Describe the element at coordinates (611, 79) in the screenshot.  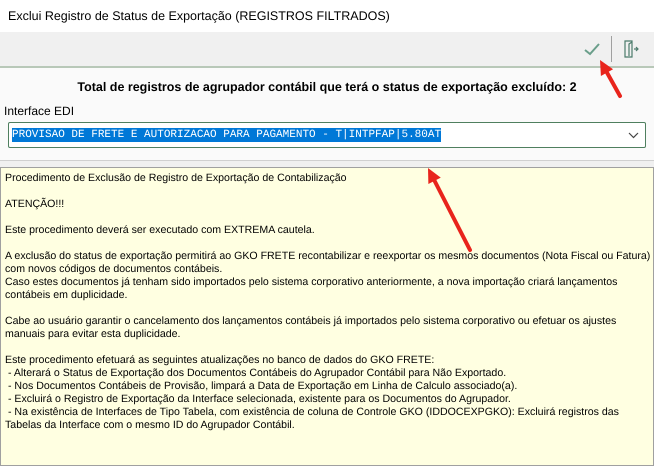
I see `annotation-arrow` at that location.